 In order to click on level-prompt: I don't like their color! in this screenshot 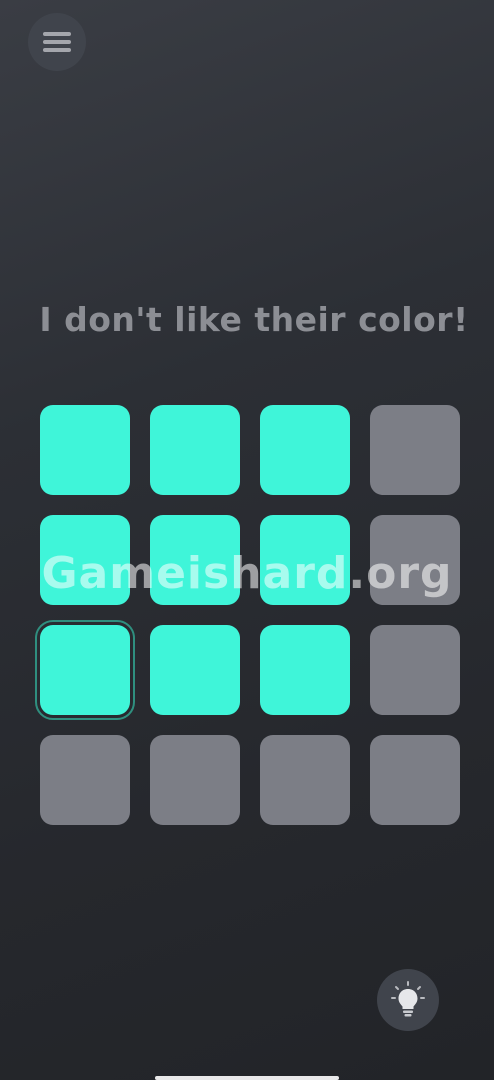, I will do `click(254, 319)`.